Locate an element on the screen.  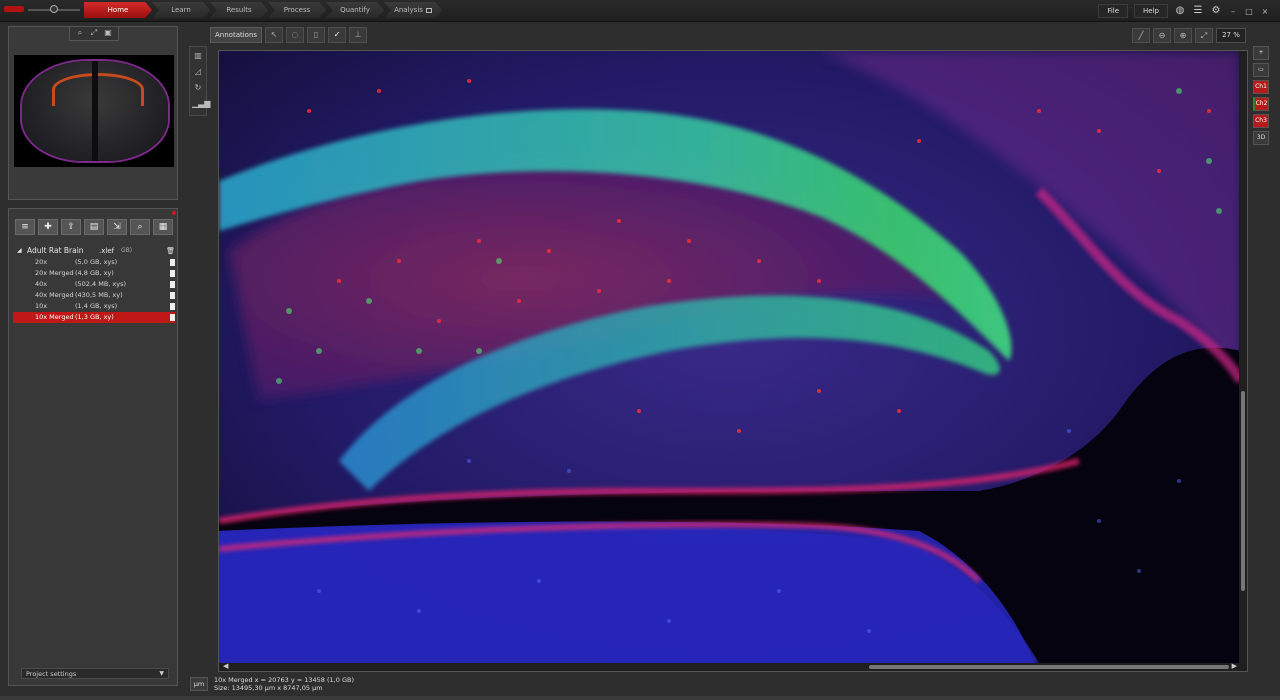
brand-logo is located at coordinates (42, 10).